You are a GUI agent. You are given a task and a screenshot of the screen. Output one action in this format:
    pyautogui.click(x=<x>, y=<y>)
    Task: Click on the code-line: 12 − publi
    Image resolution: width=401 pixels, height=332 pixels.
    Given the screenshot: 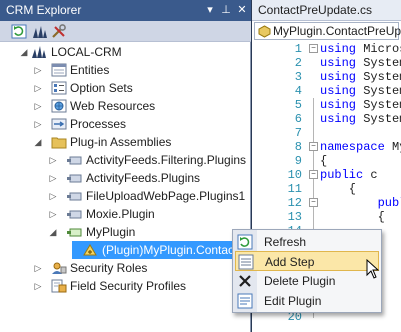 What is the action you would take?
    pyautogui.click(x=326, y=203)
    